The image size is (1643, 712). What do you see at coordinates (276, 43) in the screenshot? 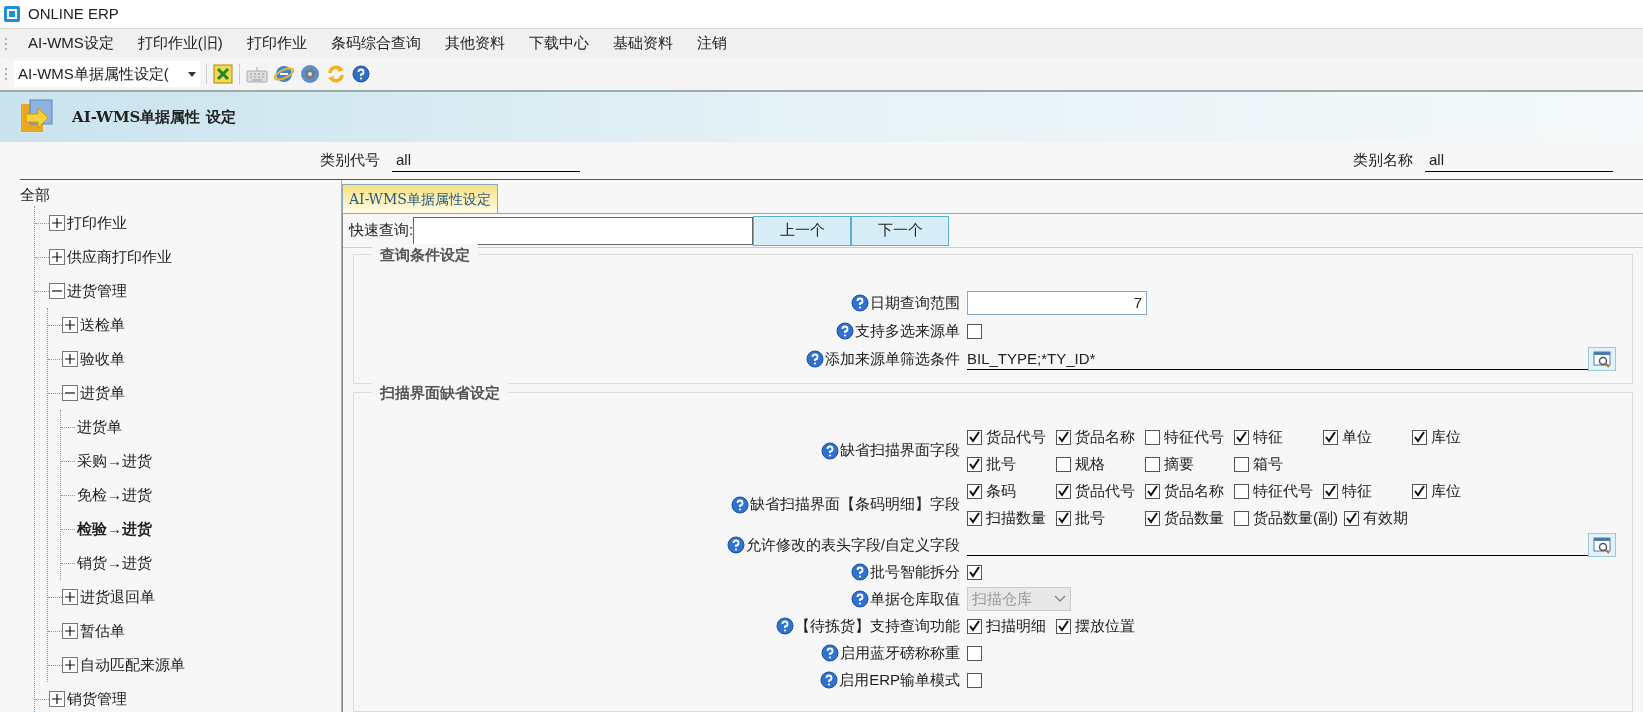
I see `menu-item: 打印作业` at bounding box center [276, 43].